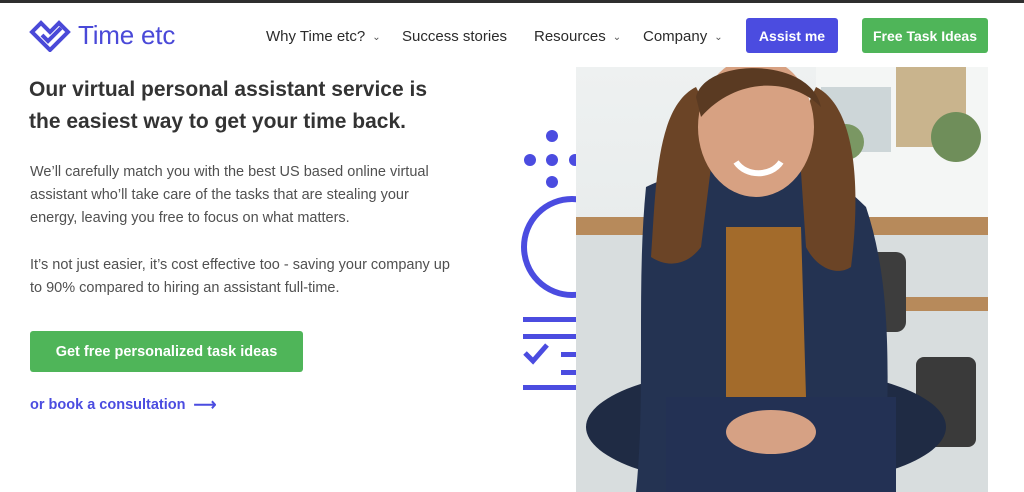 This screenshot has height=492, width=1024. Describe the element at coordinates (925, 35) in the screenshot. I see `free-task-ideas-button: Free Task Ideas` at that location.